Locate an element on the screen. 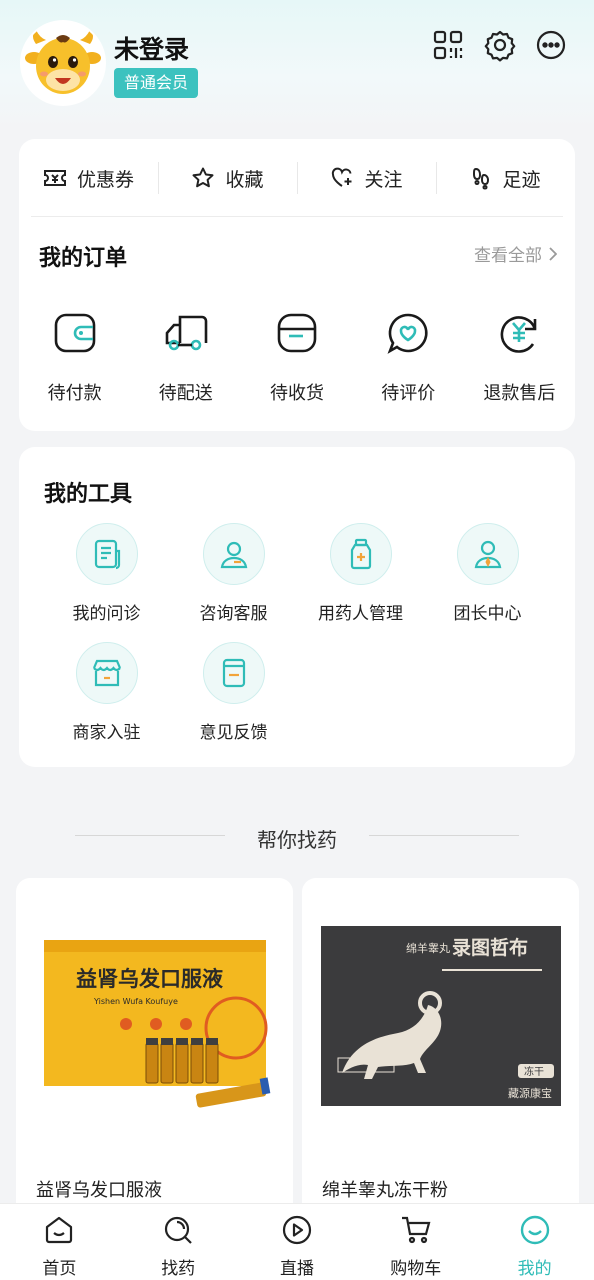 The height and width of the screenshot is (1280, 594). tool-customer-service: 咨询客服 is located at coordinates (233, 573).